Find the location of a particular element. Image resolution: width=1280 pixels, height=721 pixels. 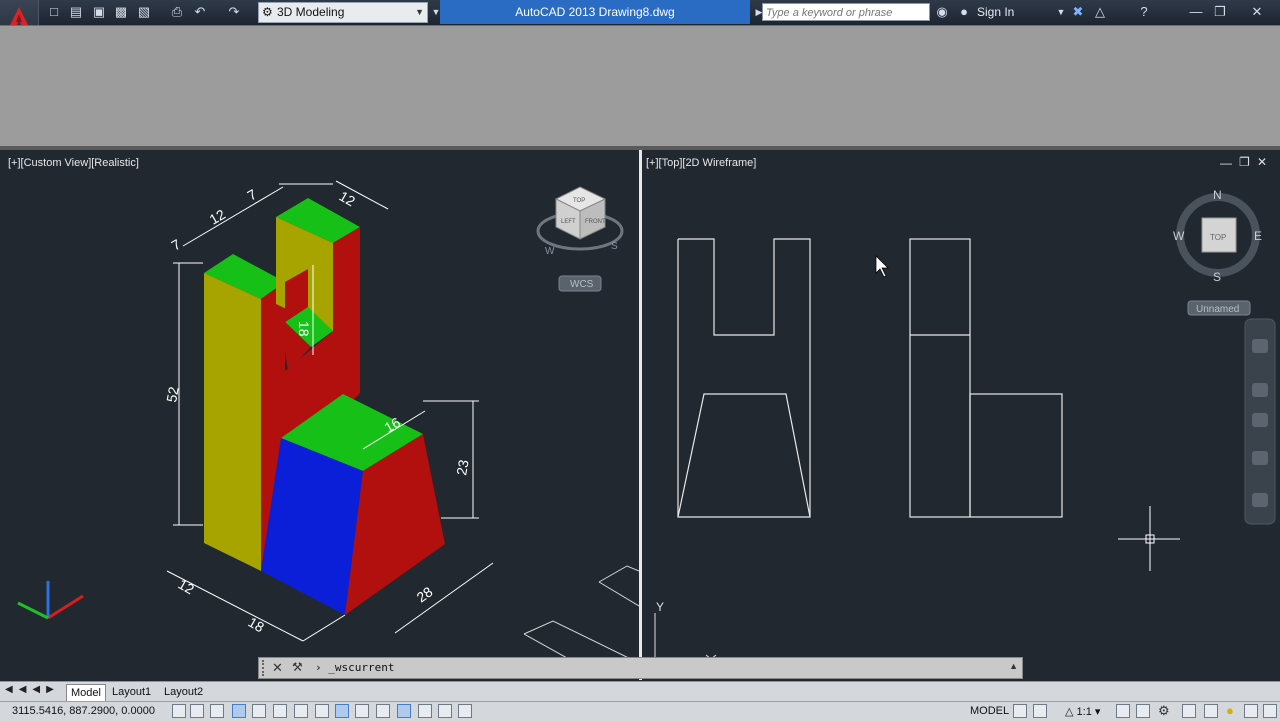

object-snap-icon is located at coordinates (280, 711).